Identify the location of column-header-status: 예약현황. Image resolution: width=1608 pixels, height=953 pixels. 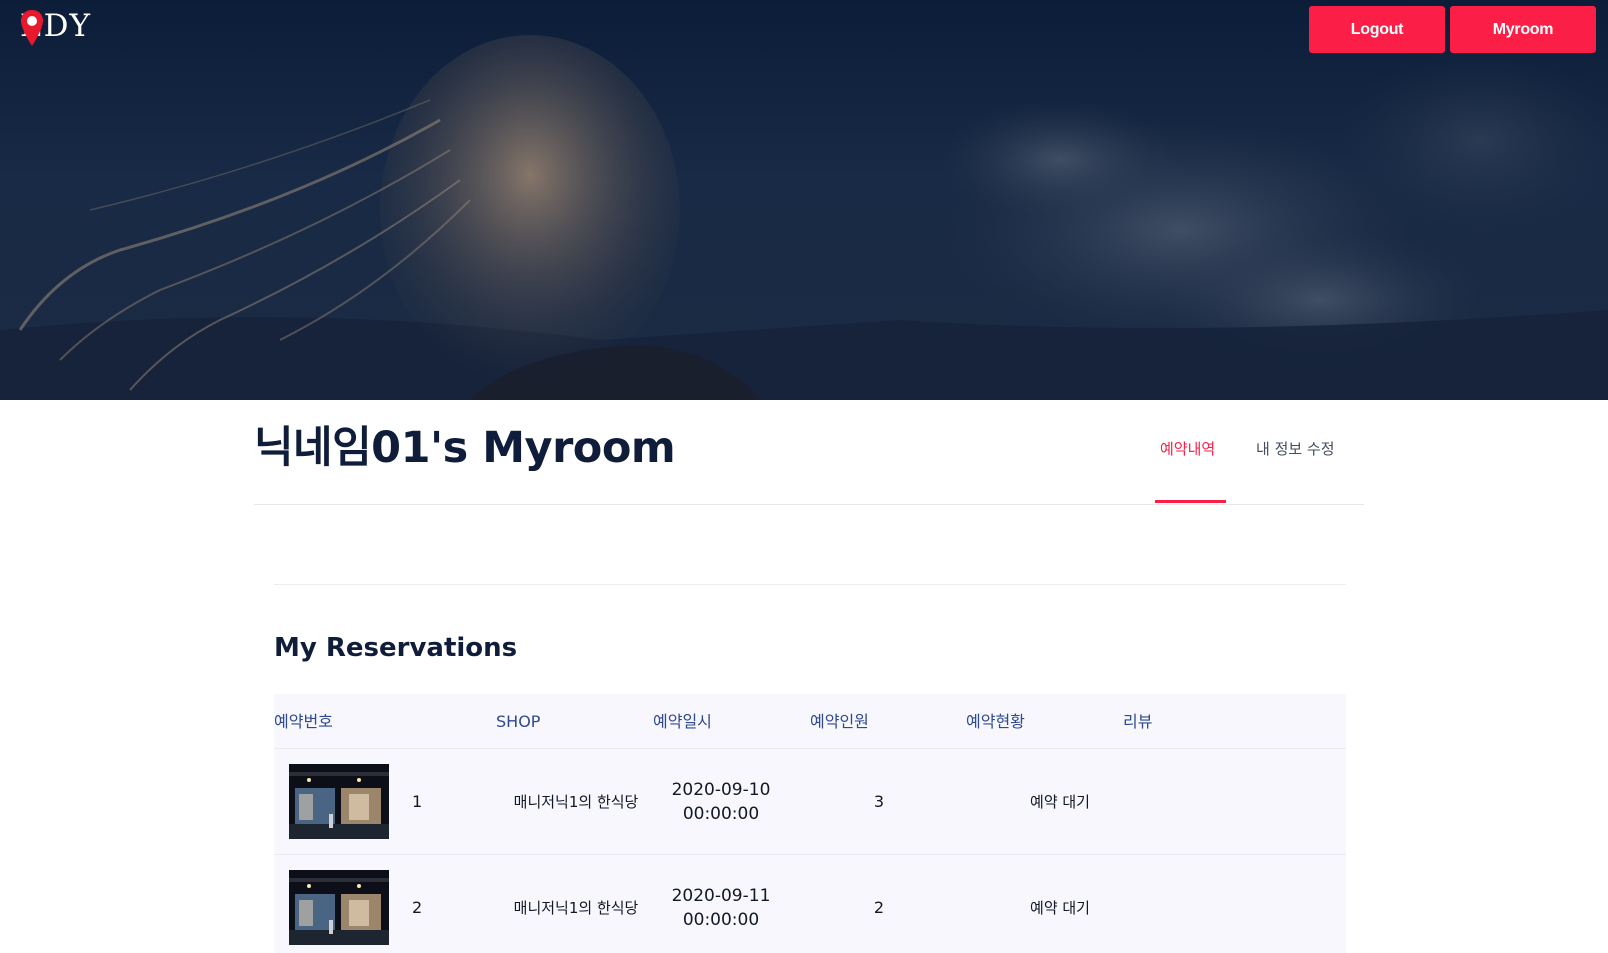
(995, 721).